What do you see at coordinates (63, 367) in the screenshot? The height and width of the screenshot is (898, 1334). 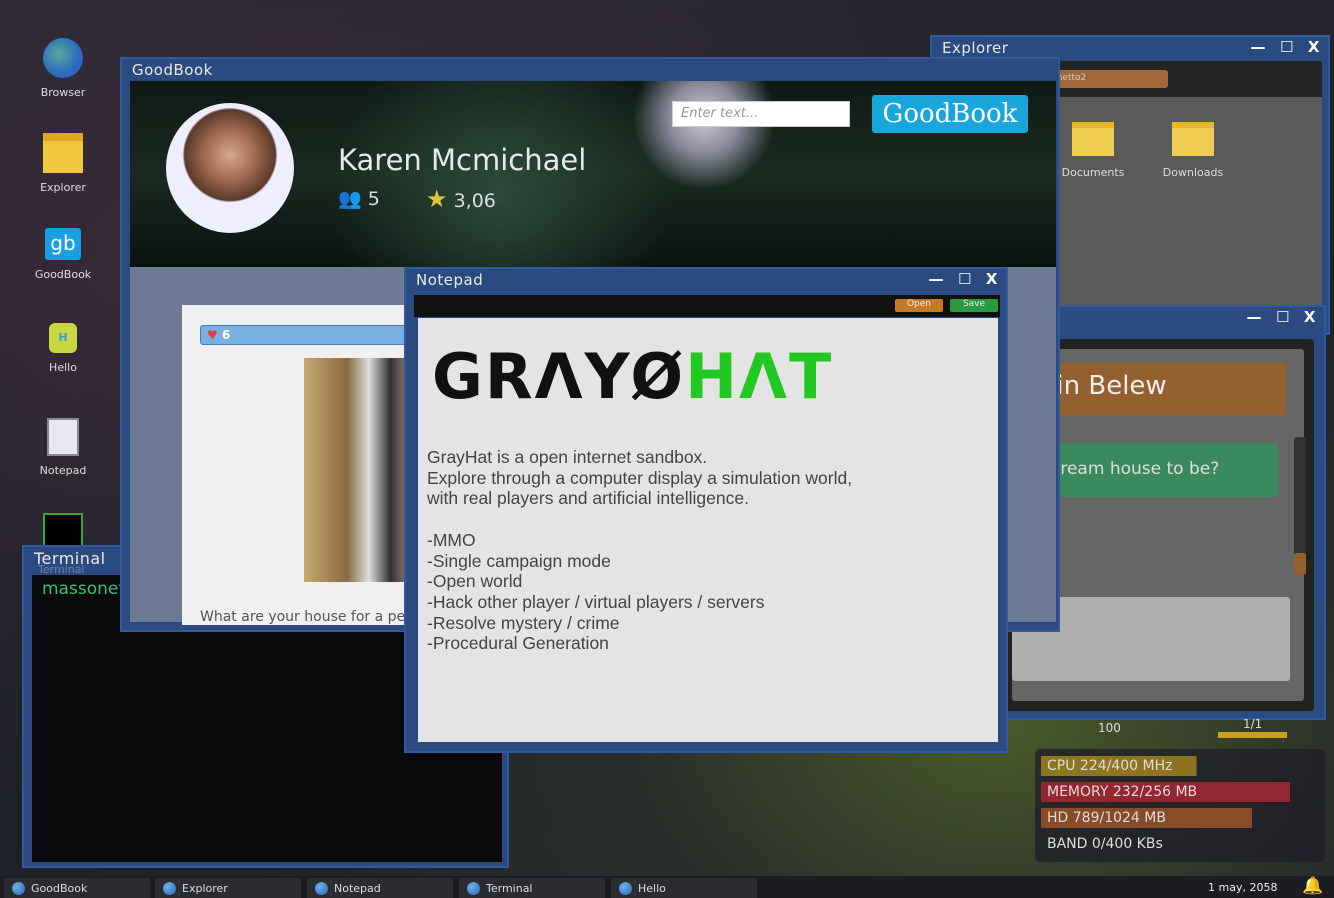 I see `icon-label: Hello` at bounding box center [63, 367].